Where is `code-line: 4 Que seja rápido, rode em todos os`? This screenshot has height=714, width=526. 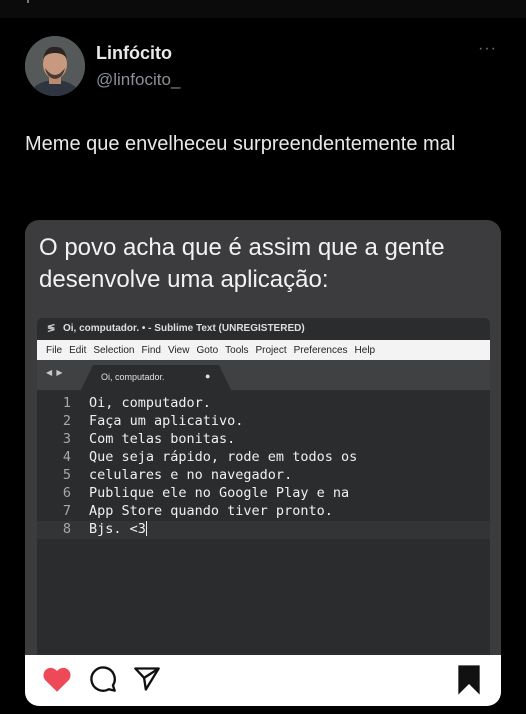
code-line: 4 Que seja rápido, rode em todos os is located at coordinates (263, 458).